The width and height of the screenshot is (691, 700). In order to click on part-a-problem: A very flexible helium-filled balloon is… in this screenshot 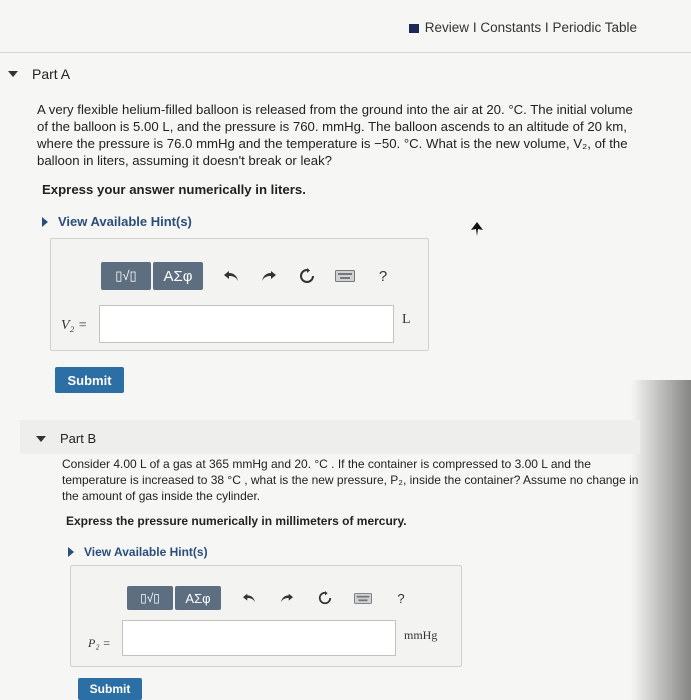, I will do `click(335, 135)`.